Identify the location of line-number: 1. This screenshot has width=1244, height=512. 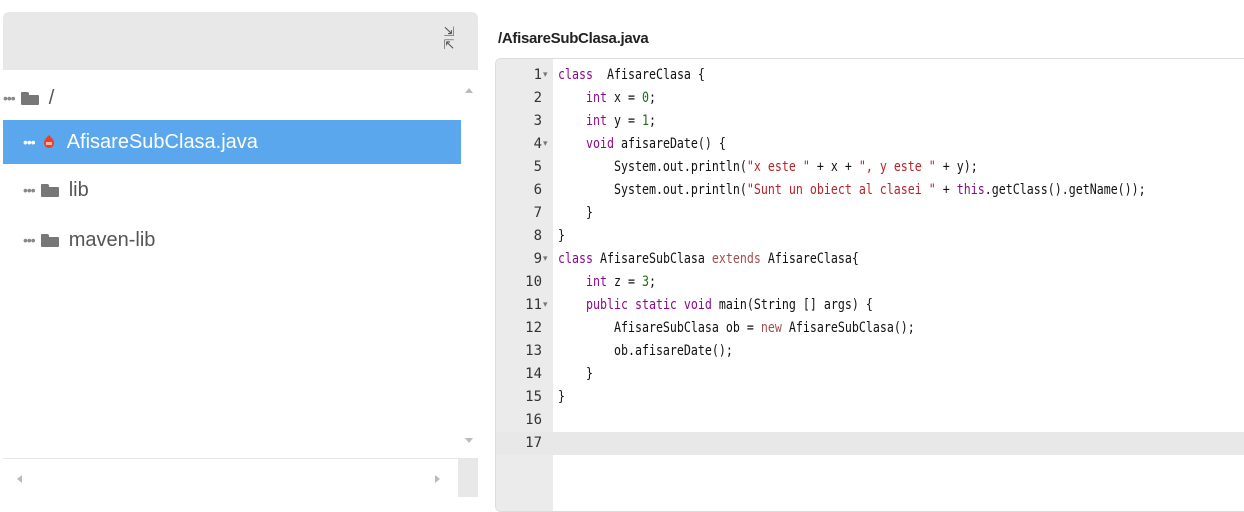
(537, 75).